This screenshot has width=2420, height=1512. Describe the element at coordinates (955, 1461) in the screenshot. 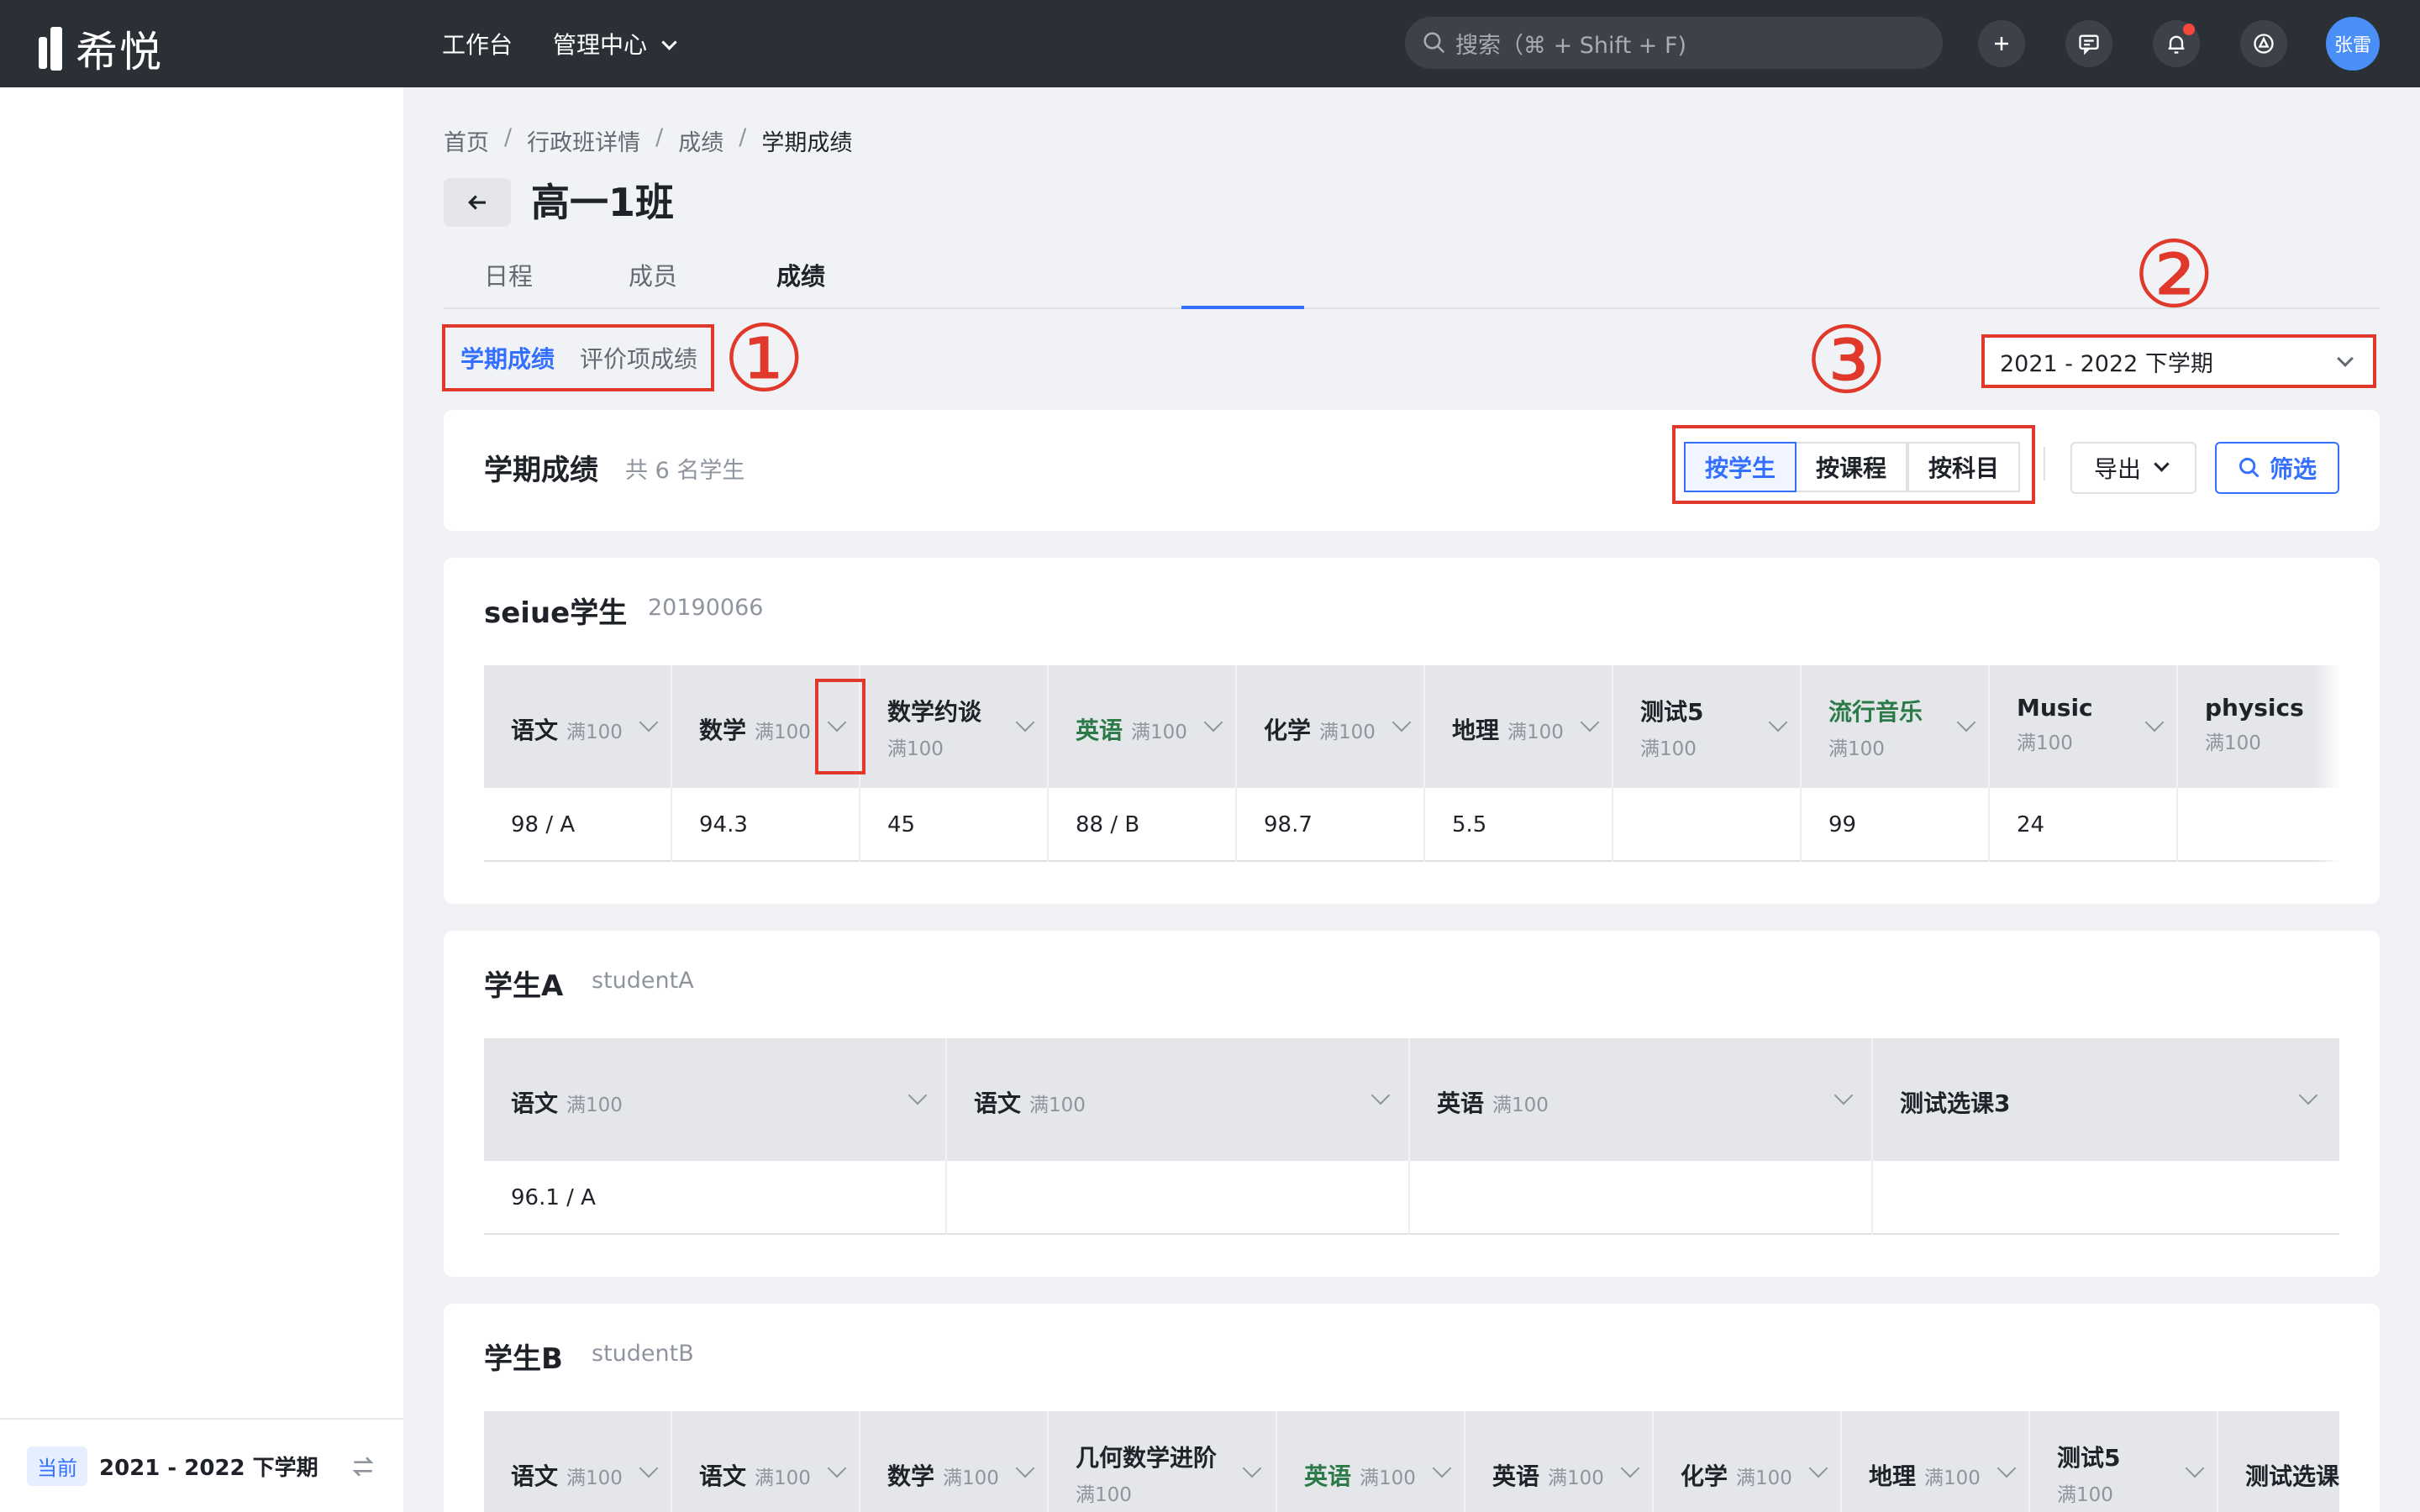

I see `column-header: 数学 满100` at that location.